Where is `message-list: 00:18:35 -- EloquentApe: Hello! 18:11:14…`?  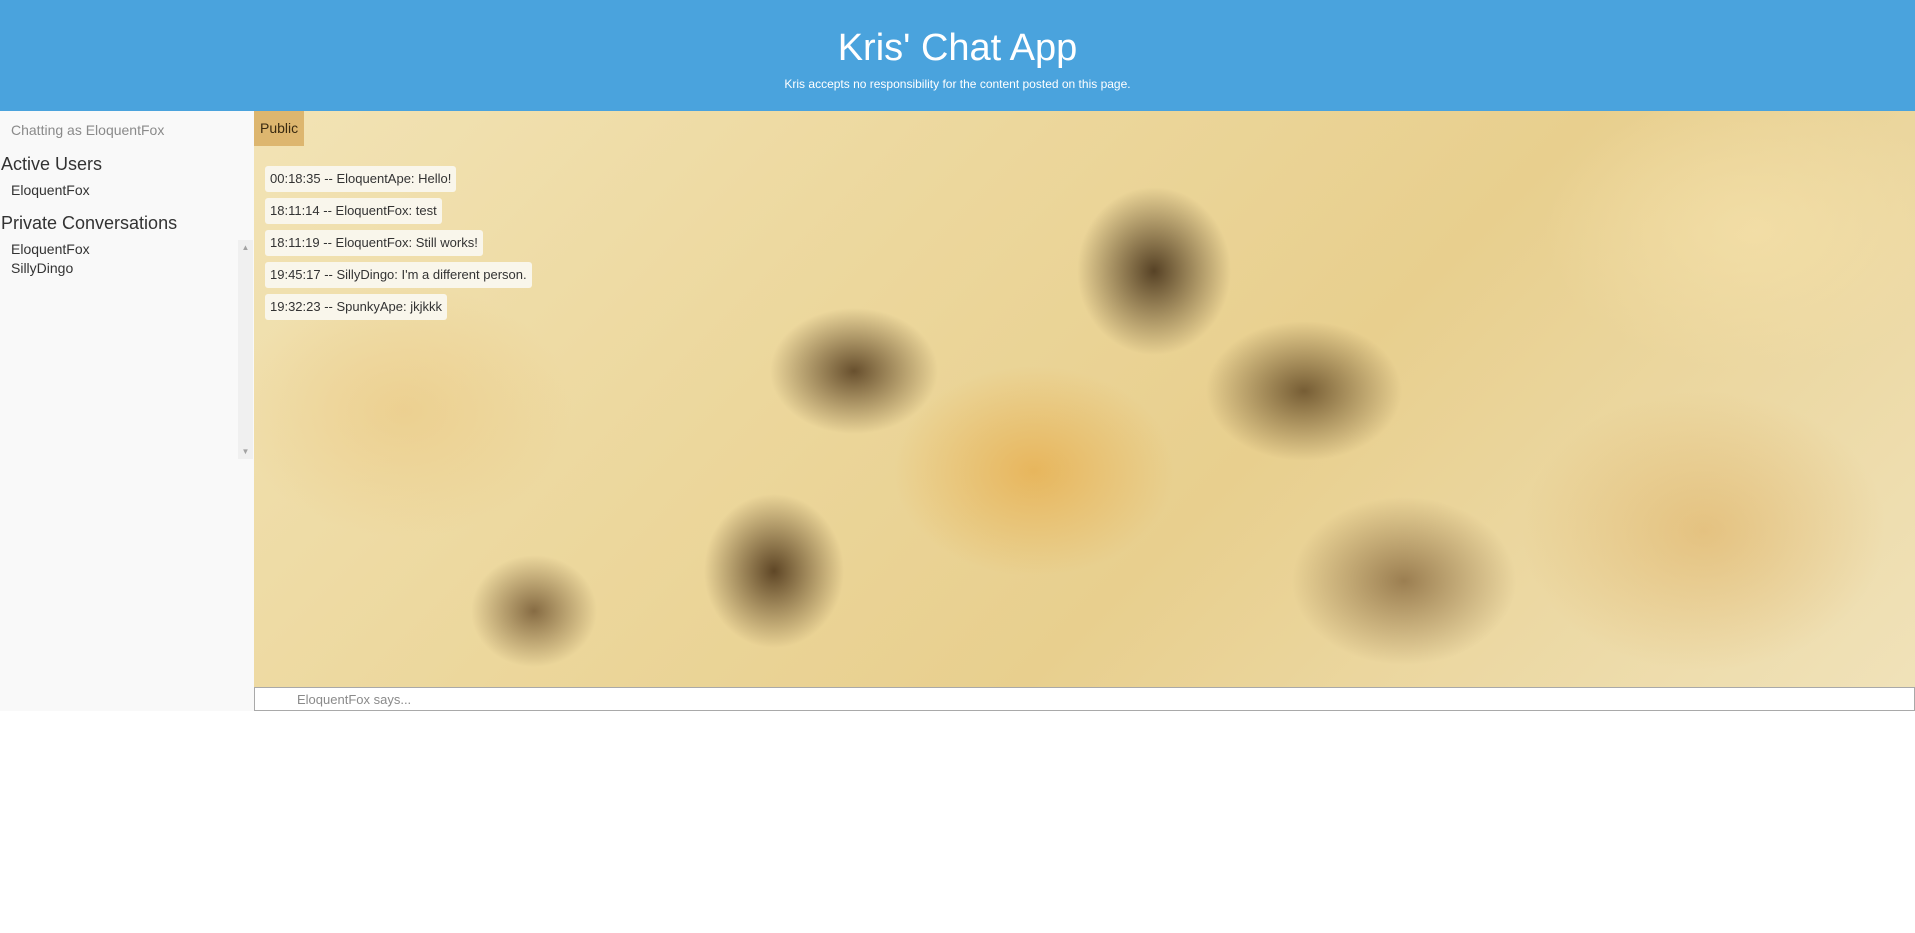
message-list: 00:18:35 -- EloquentApe: Hello! 18:11:14… is located at coordinates (398, 246).